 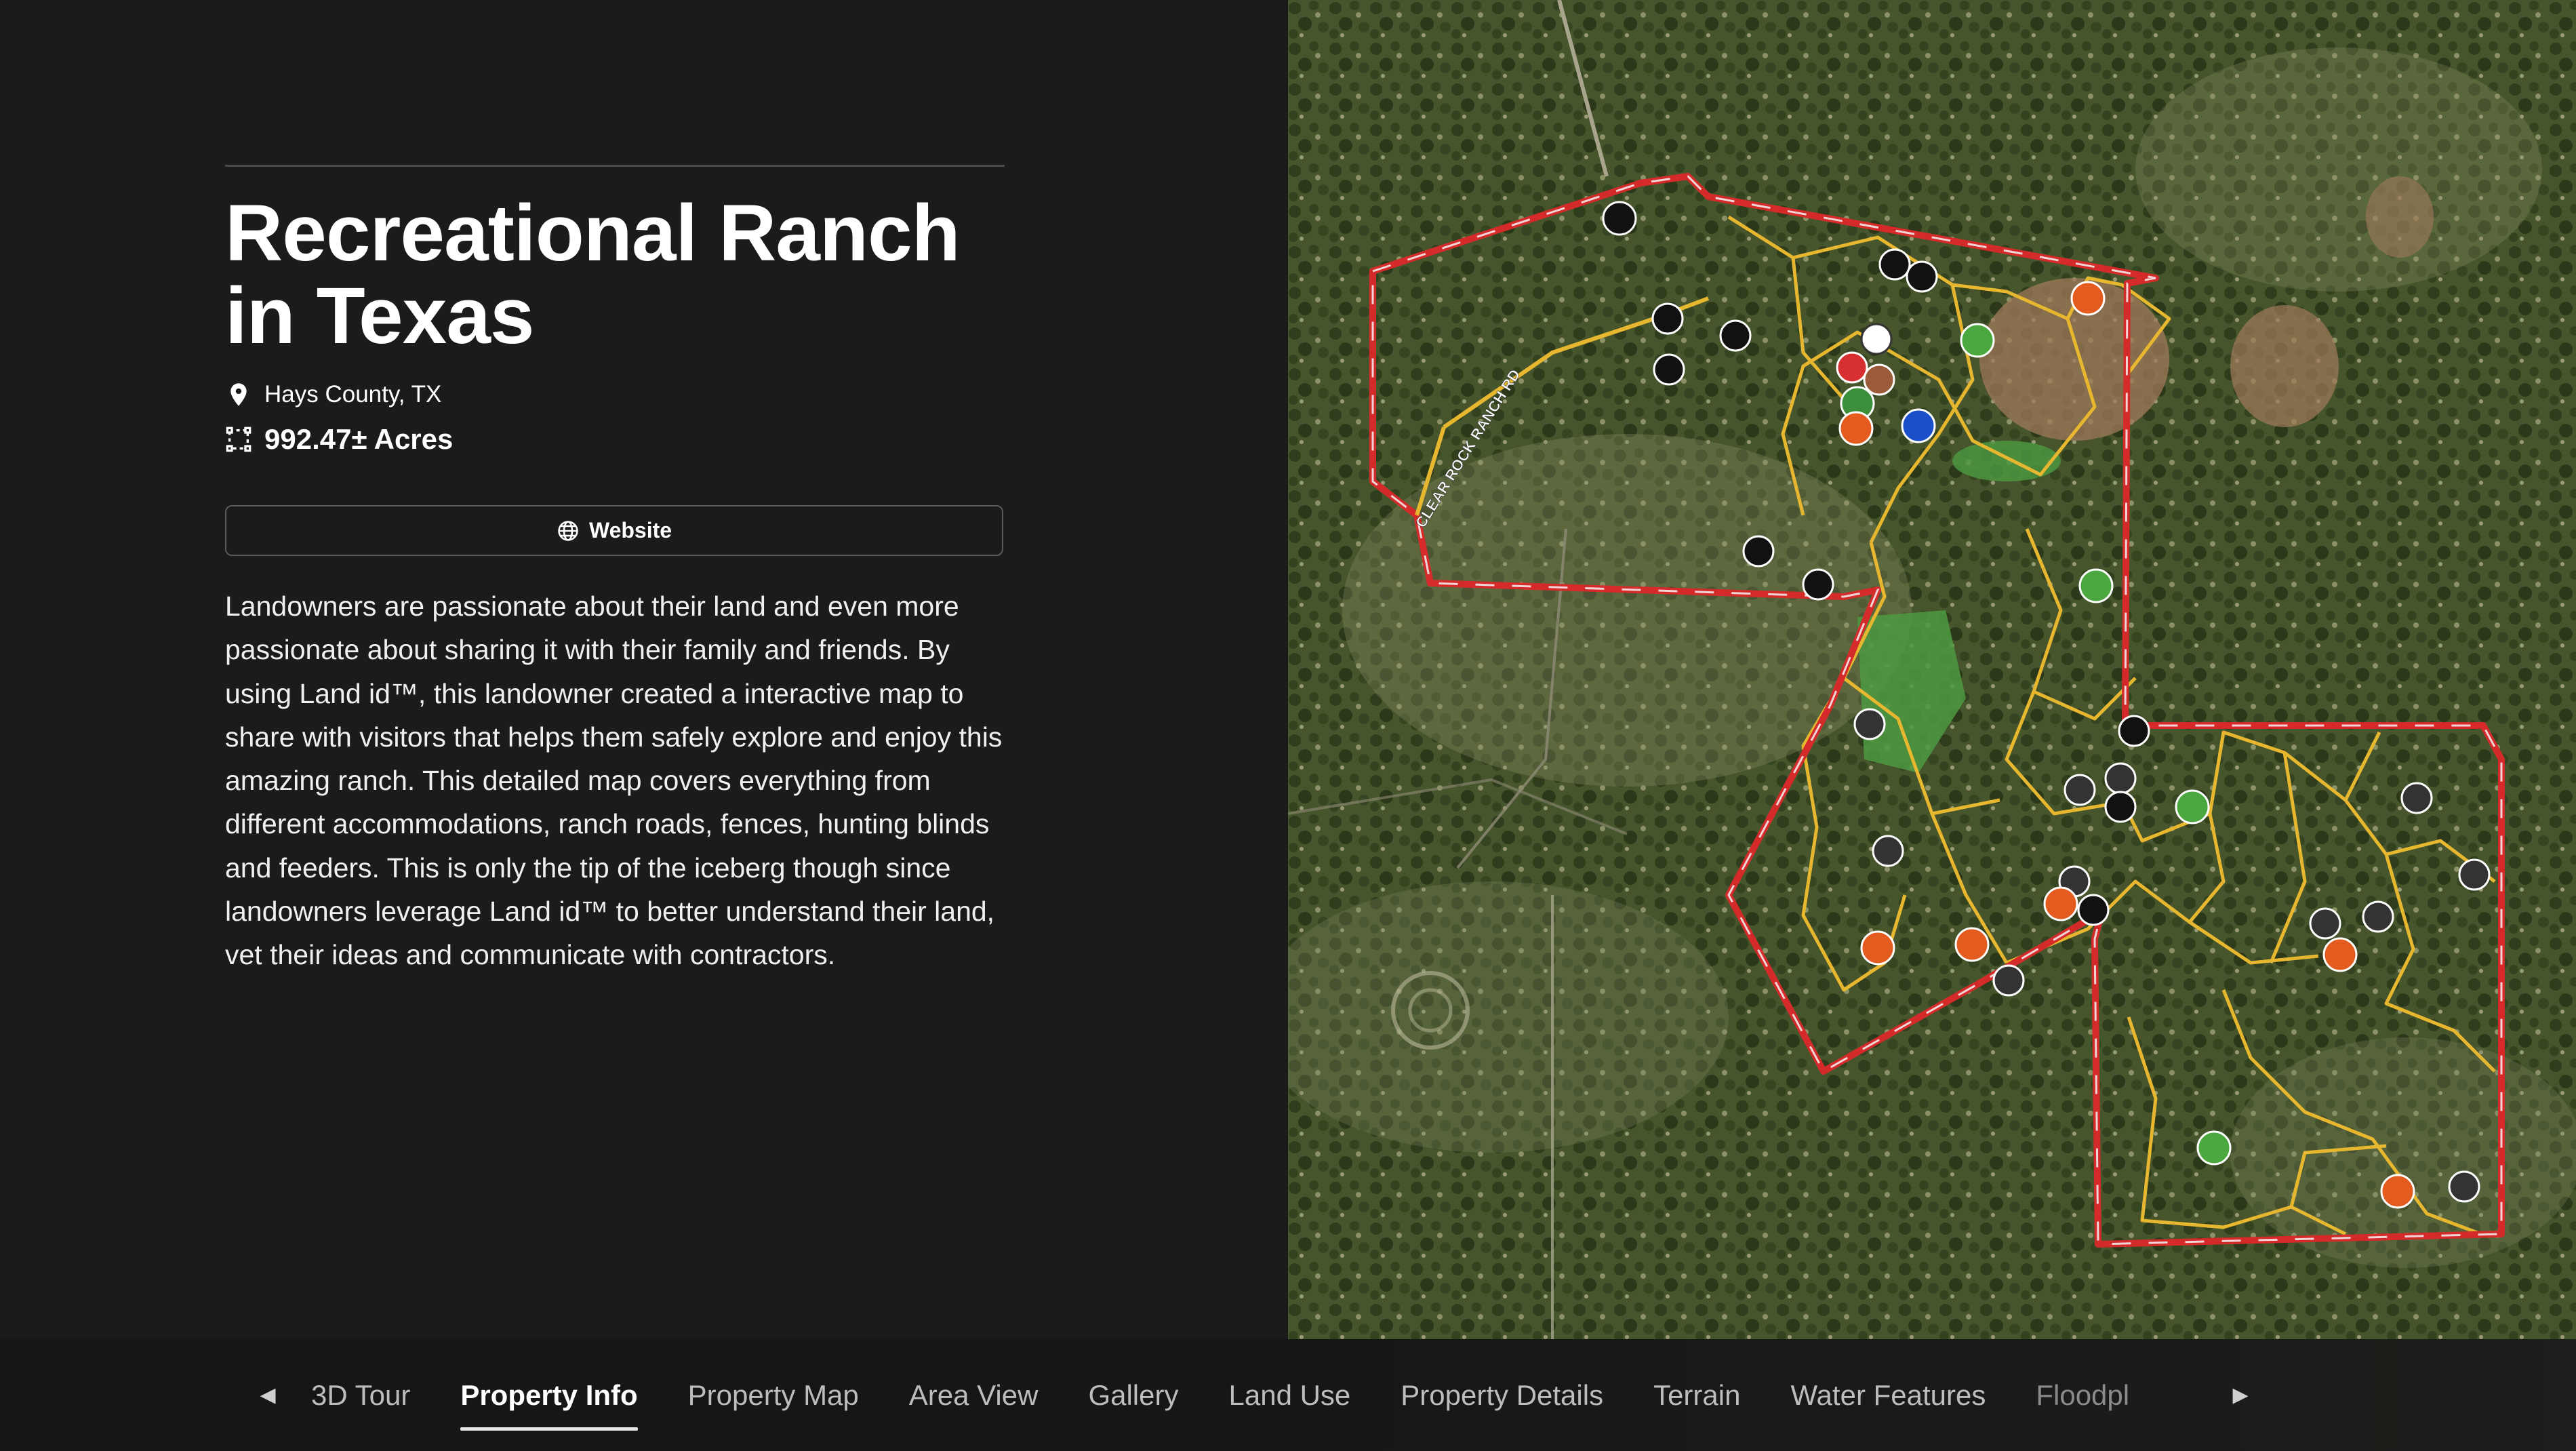 I want to click on tab-property-details: Property Details, so click(x=1502, y=1395).